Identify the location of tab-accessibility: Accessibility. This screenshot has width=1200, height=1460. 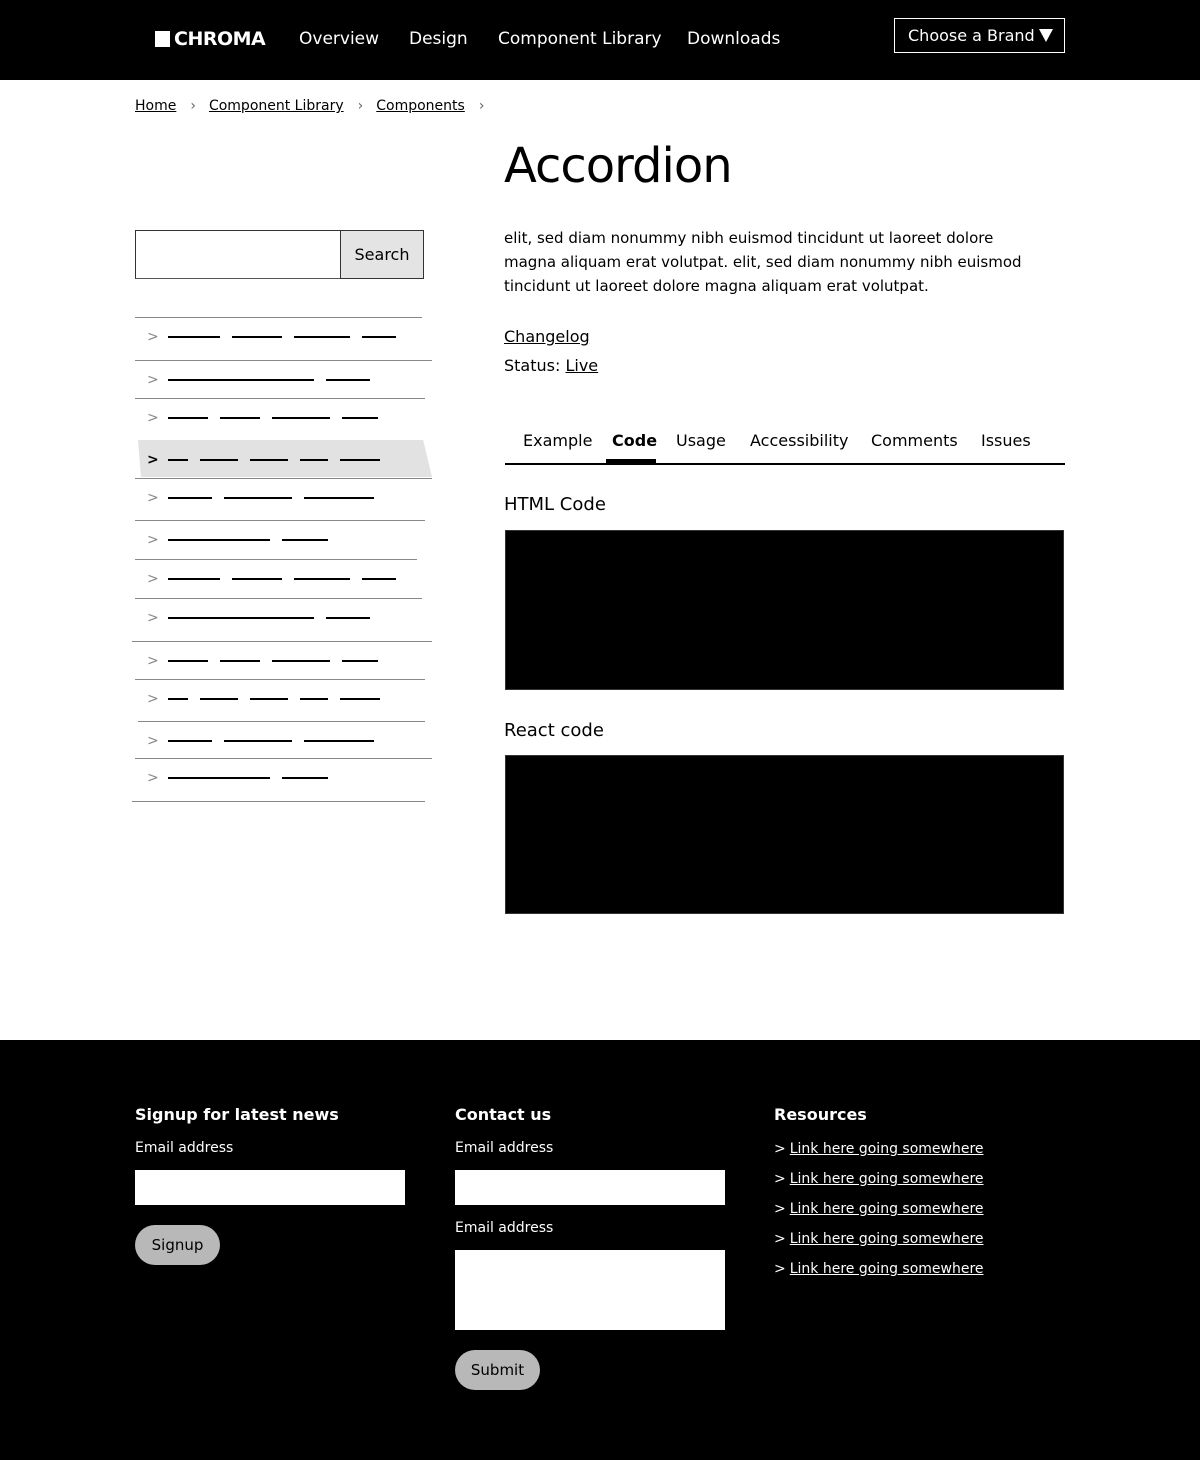
(799, 440).